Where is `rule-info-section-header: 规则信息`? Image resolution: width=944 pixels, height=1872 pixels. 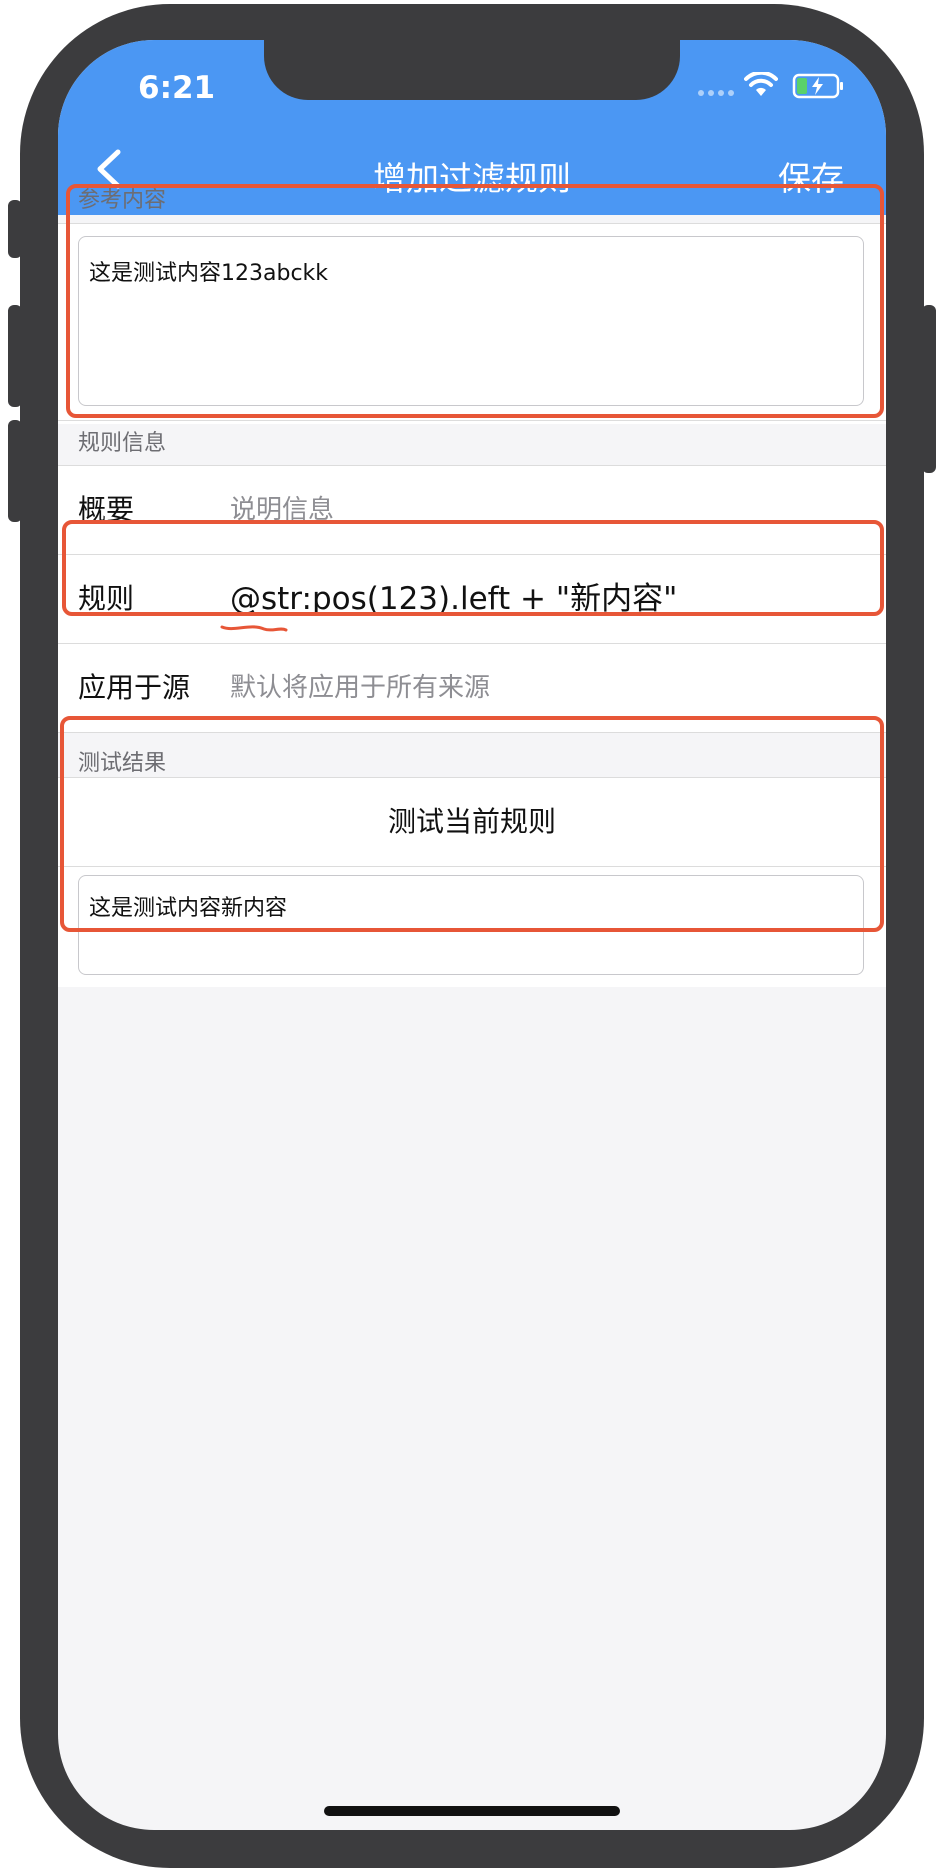 rule-info-section-header: 规则信息 is located at coordinates (472, 443).